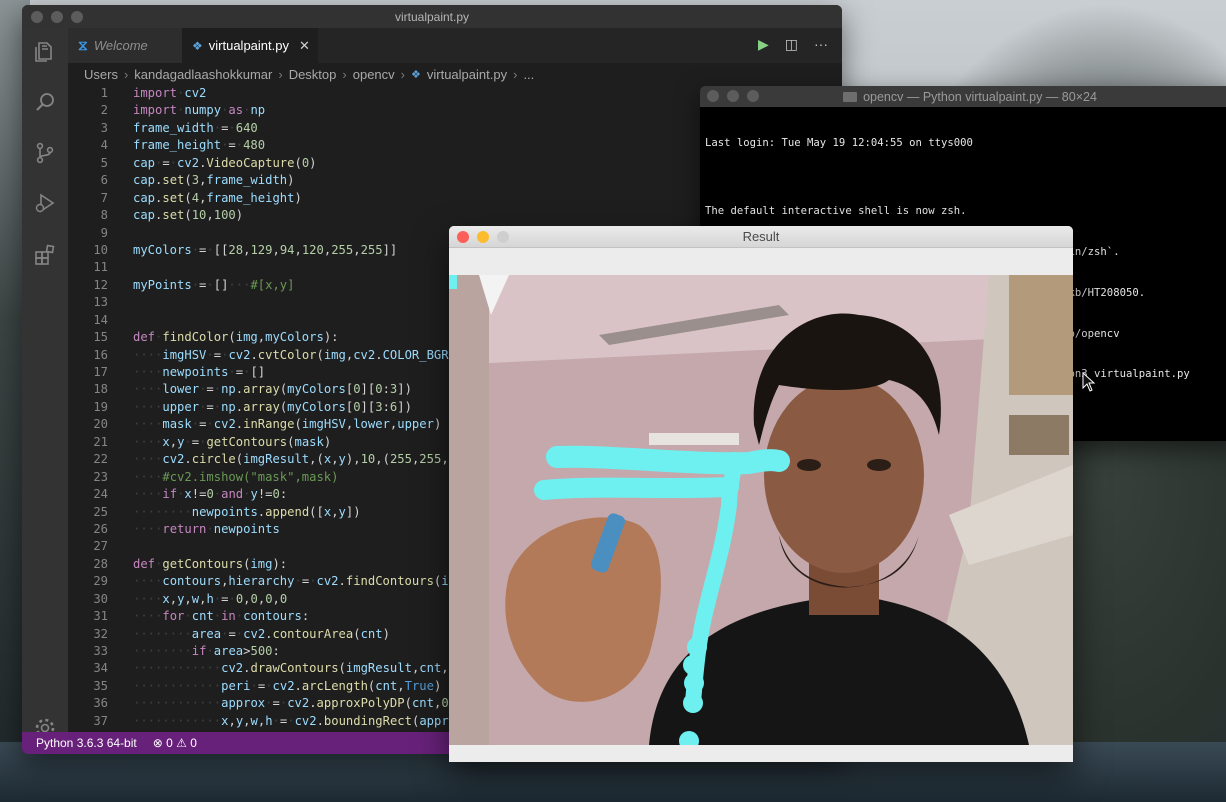  I want to click on line-number: 16, so click(100, 354).